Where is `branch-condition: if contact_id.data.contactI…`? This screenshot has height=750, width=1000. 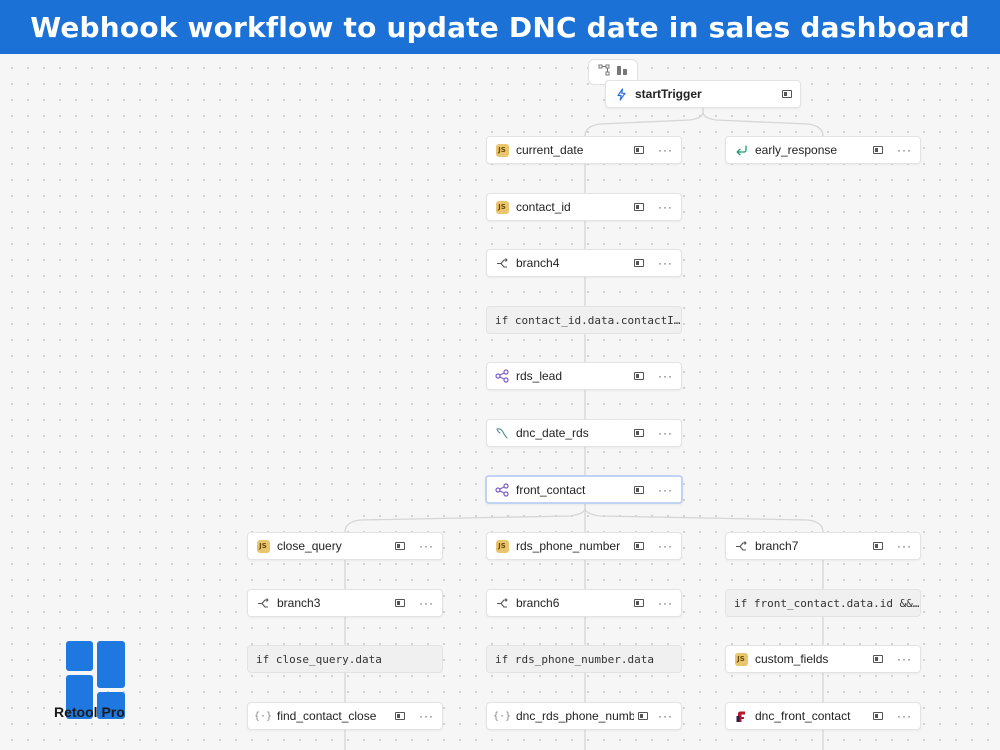
branch-condition: if contact_id.data.contactI… is located at coordinates (584, 320).